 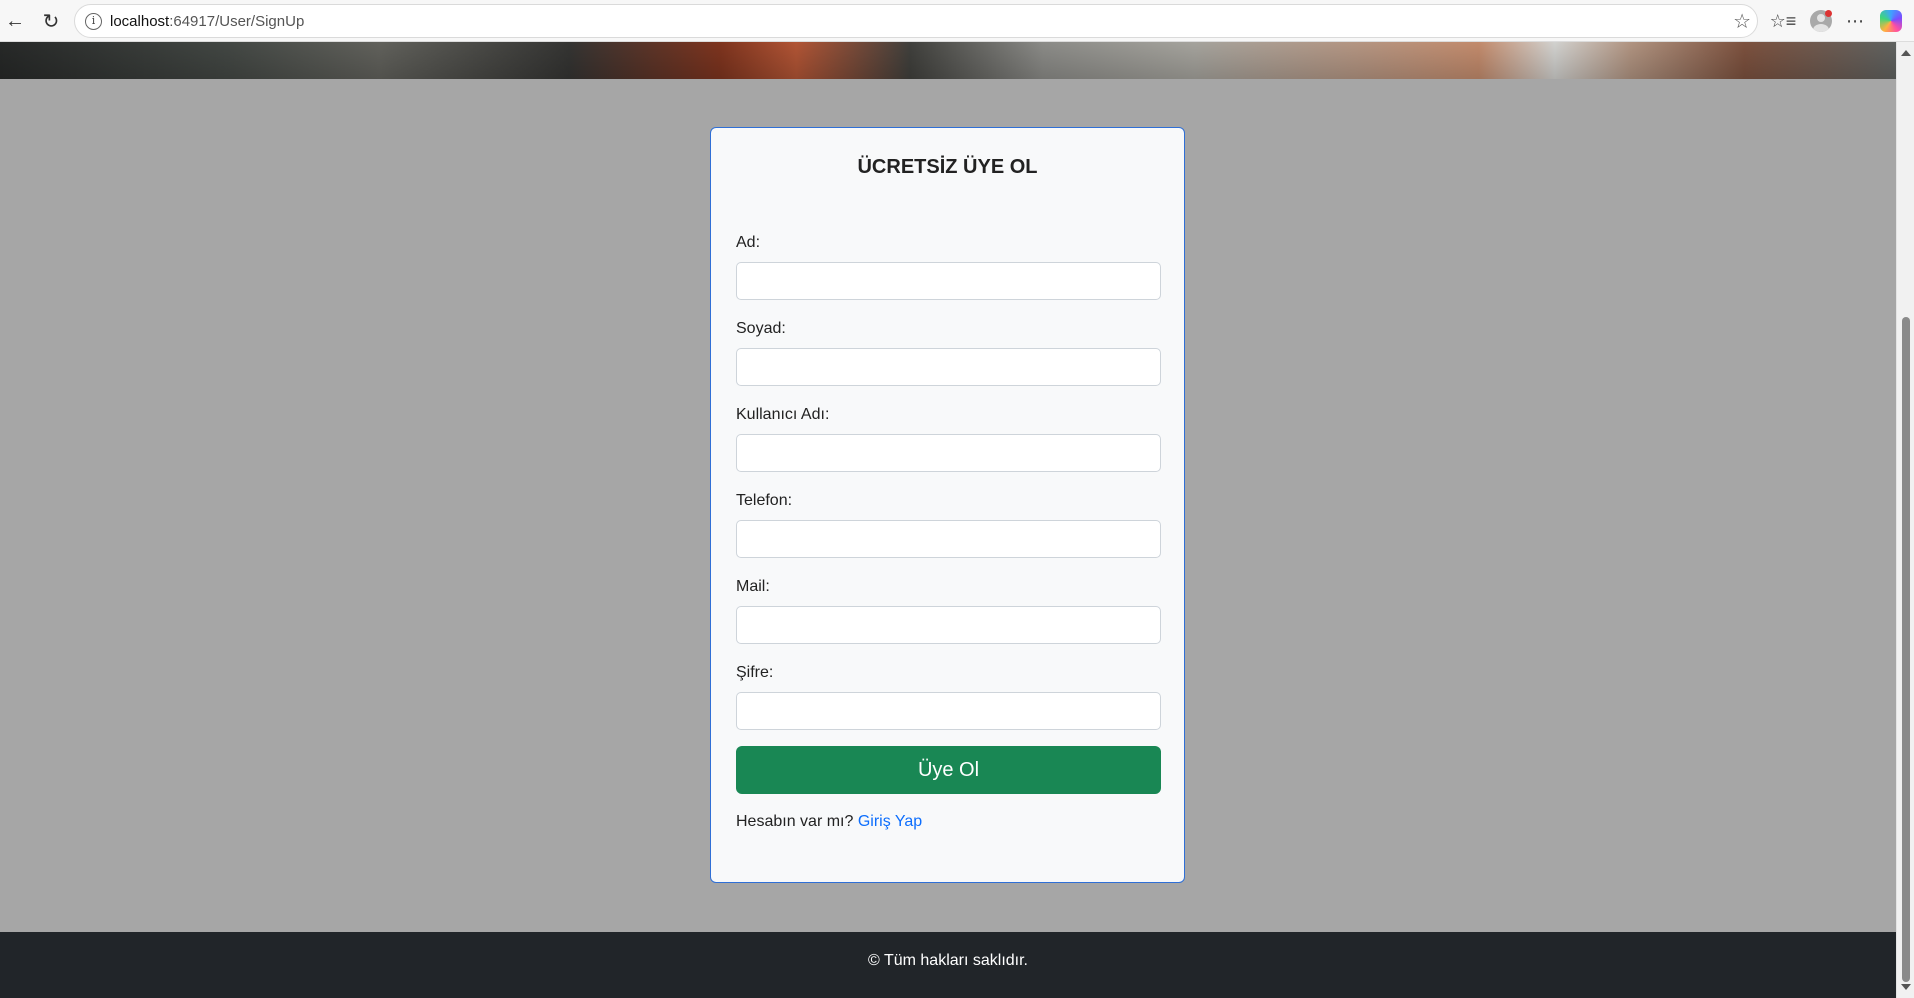 I want to click on copilot-icon, so click(x=1891, y=21).